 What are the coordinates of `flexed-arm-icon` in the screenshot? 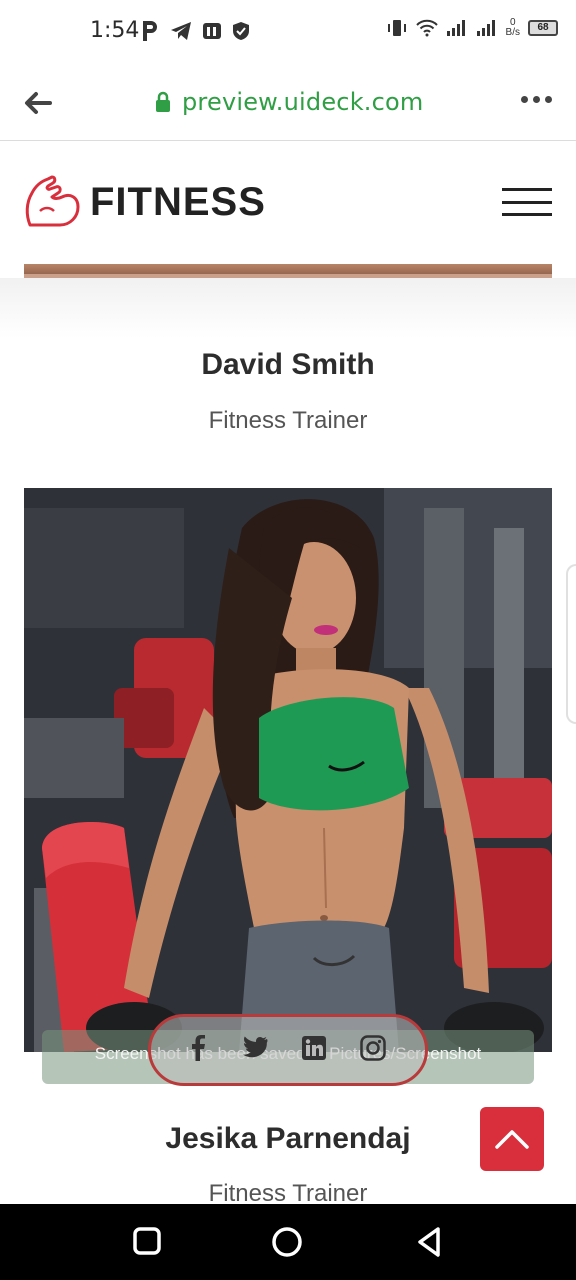 It's located at (52, 201).